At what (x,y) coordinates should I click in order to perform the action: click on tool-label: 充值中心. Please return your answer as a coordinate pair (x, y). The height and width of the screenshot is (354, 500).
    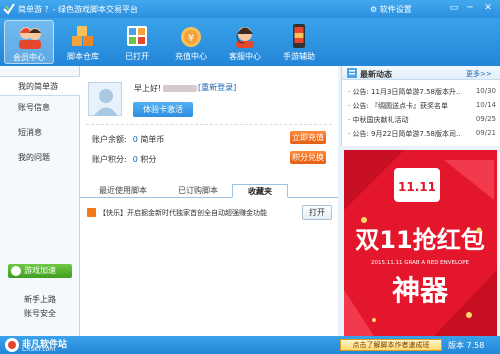
    Looking at the image, I should click on (191, 56).